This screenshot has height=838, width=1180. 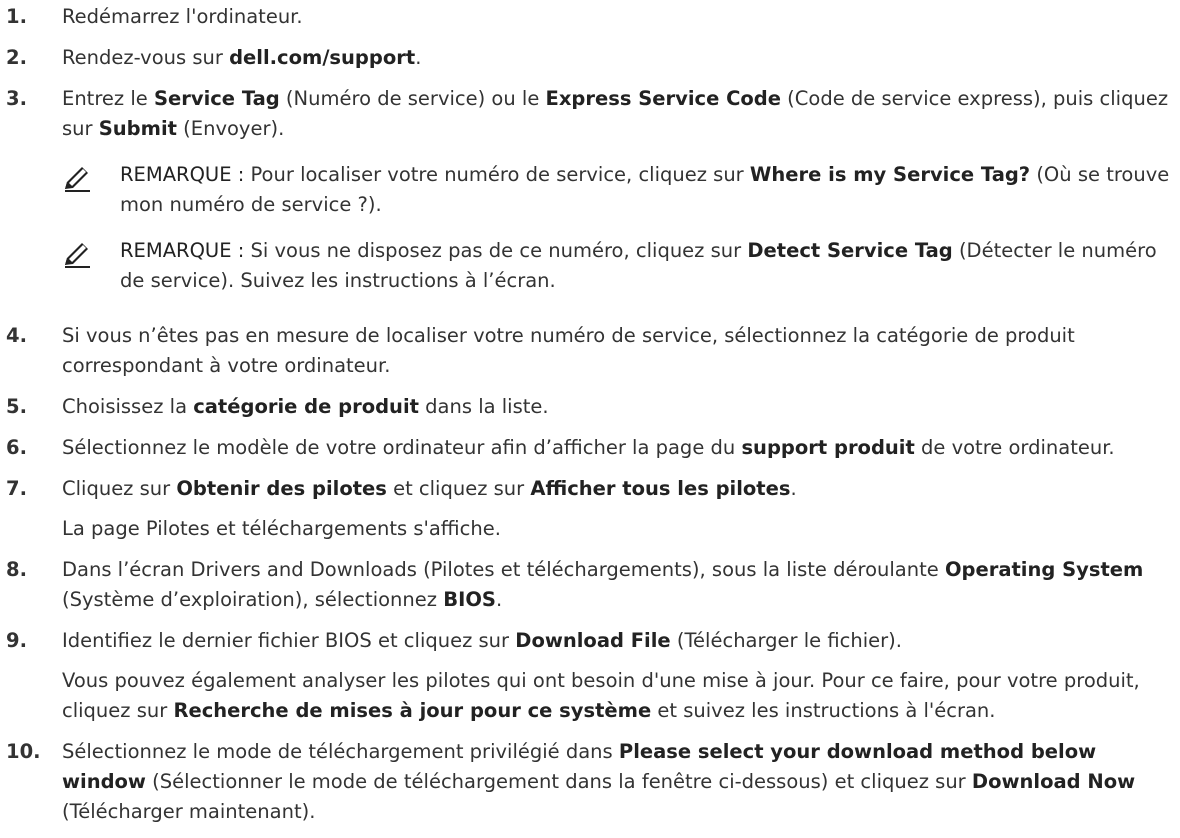 I want to click on emphasis-text: Afficher tous les pilotes, so click(x=660, y=488).